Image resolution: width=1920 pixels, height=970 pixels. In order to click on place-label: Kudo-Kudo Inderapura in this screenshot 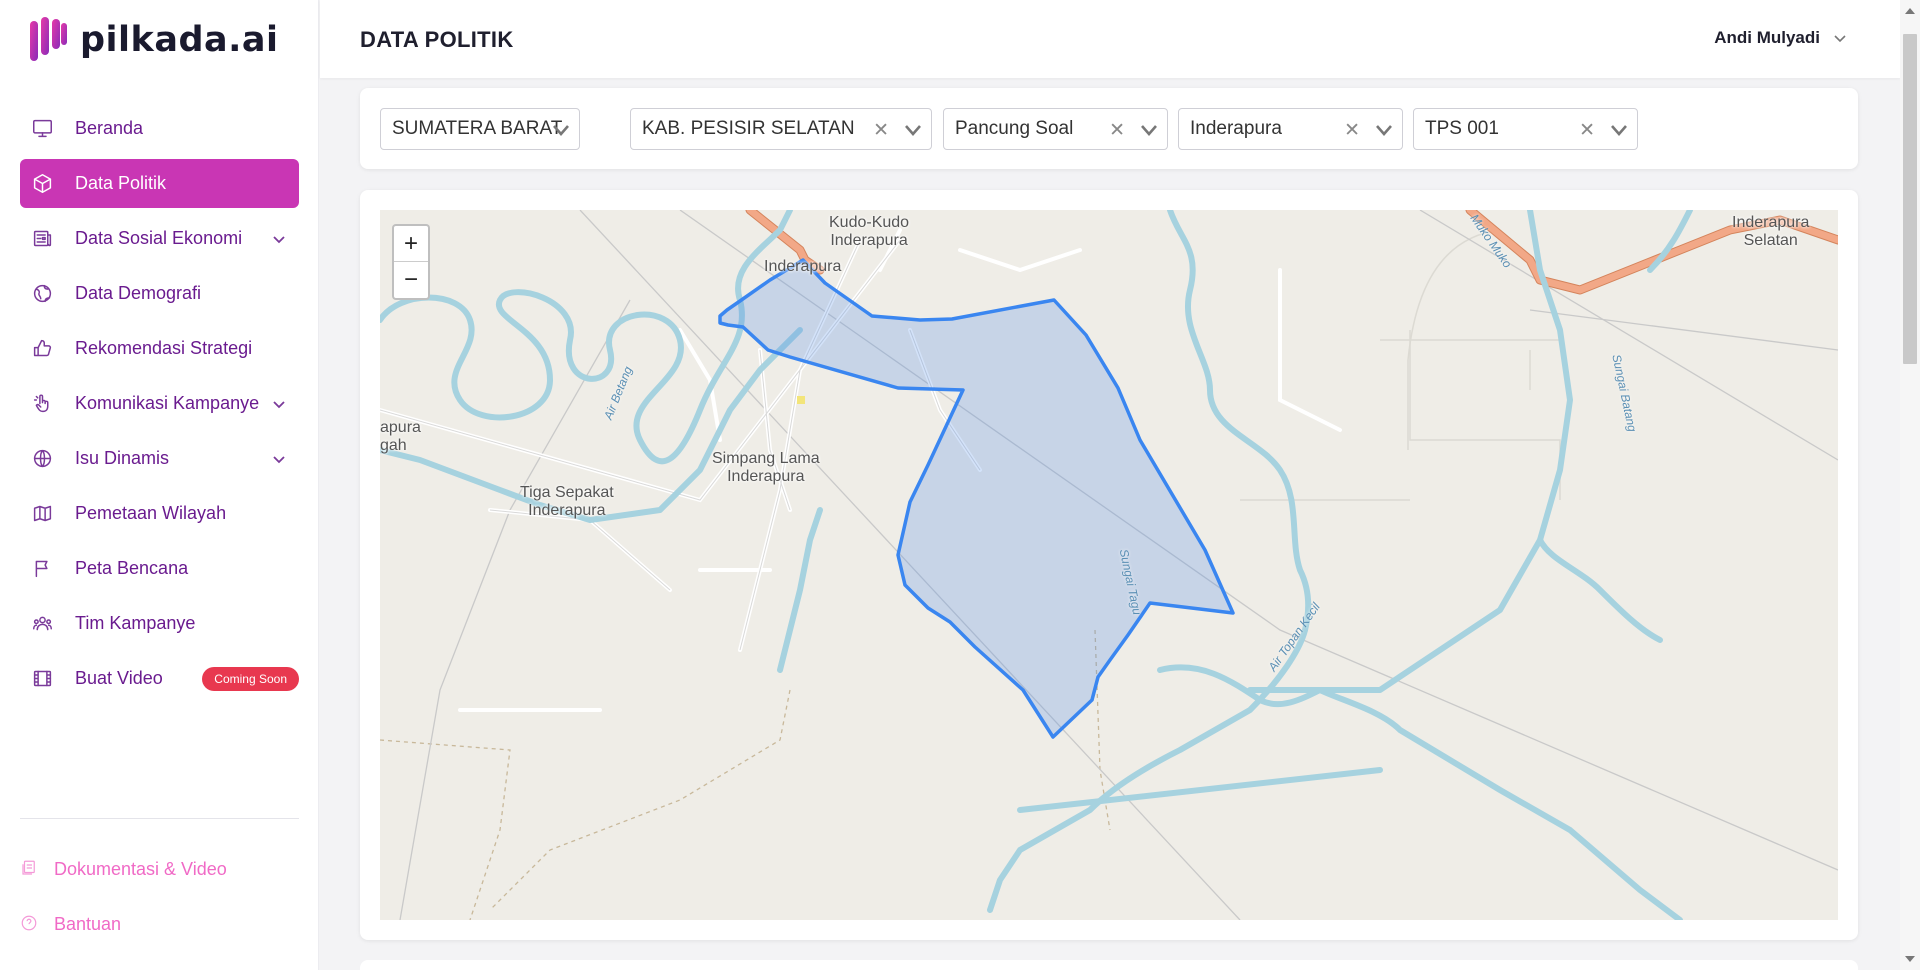, I will do `click(869, 232)`.